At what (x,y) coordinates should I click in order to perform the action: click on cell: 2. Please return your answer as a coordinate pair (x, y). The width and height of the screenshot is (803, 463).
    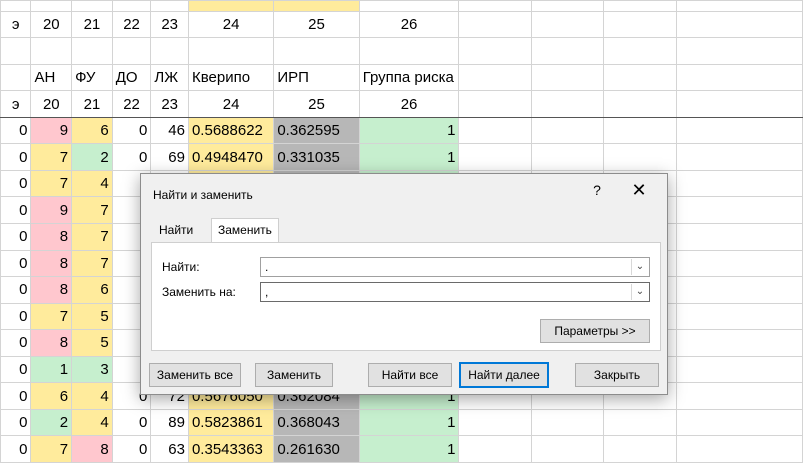
    Looking at the image, I should click on (51, 422).